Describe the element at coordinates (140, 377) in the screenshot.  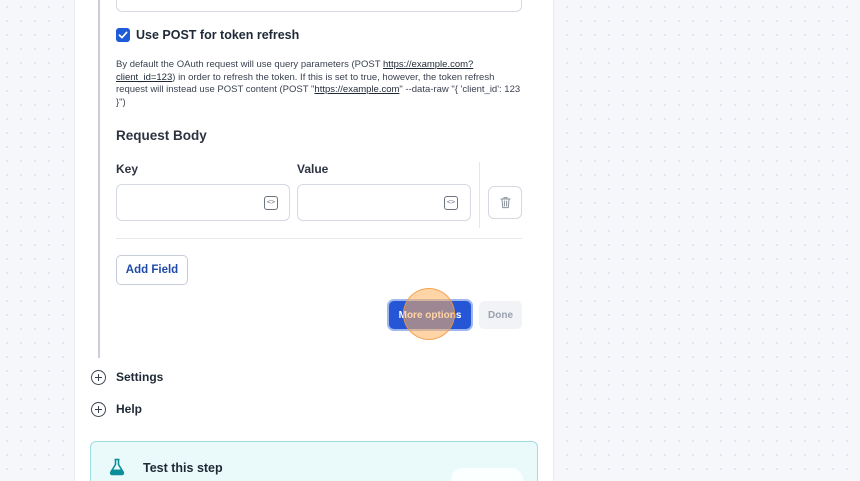
I see `settings-label: Settings` at that location.